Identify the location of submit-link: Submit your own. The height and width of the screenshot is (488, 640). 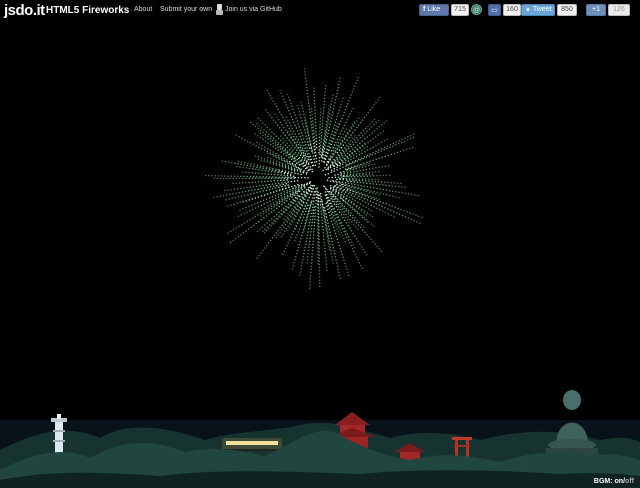
(186, 9).